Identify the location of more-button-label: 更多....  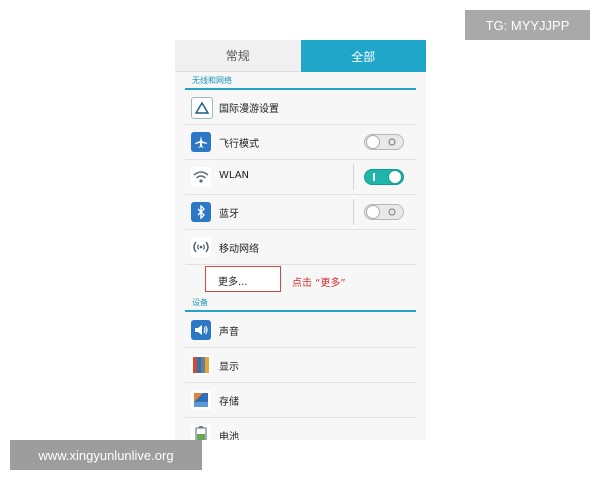
(233, 282).